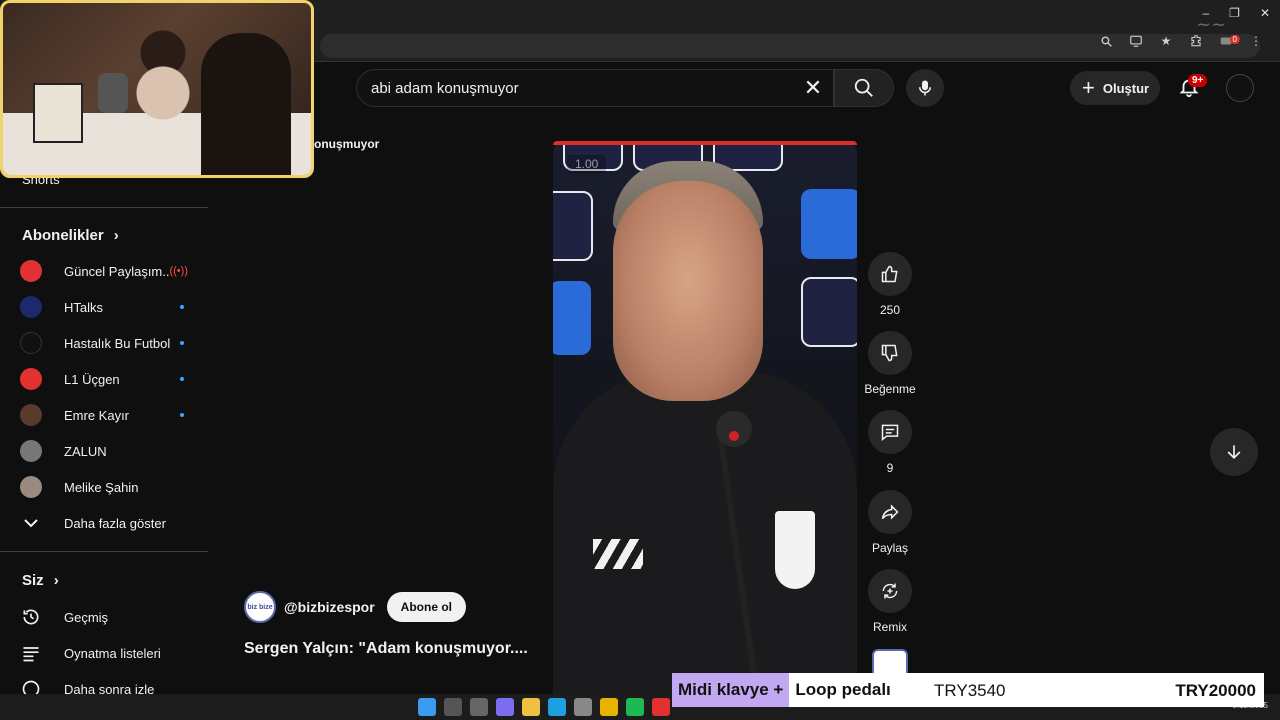  I want to click on club-crest, so click(795, 550).